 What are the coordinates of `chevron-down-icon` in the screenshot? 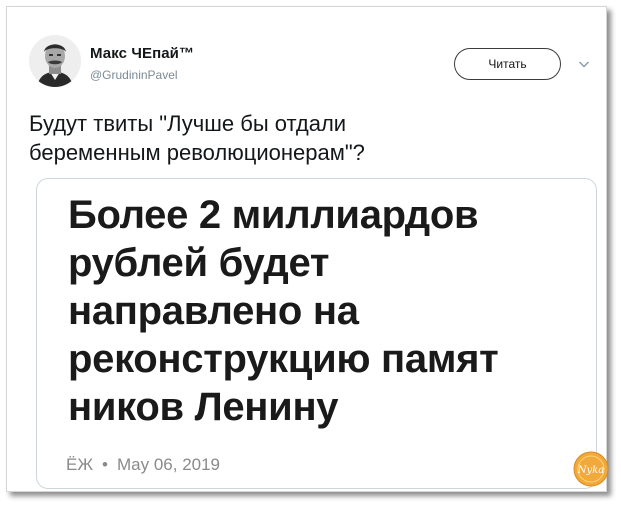 It's located at (584, 63).